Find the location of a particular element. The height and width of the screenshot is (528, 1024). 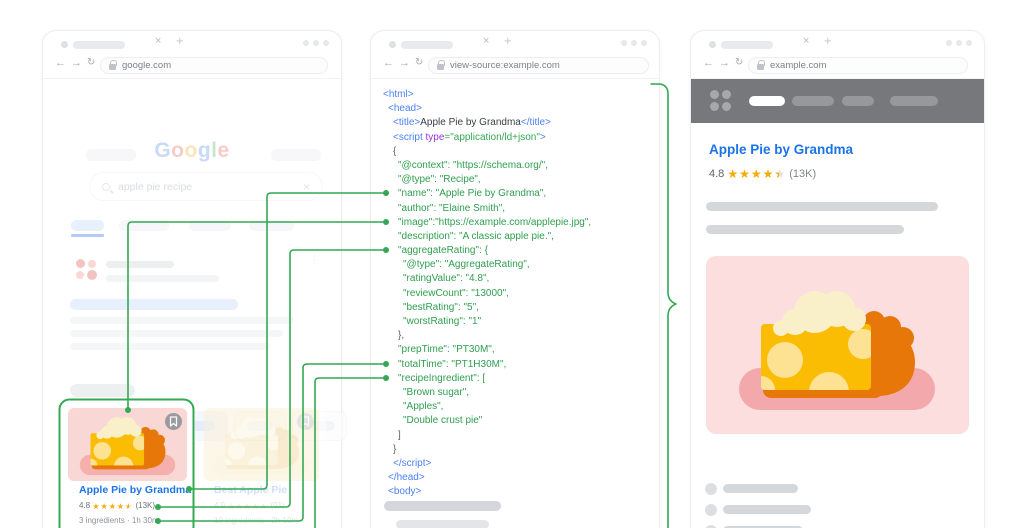

recipe-card-title: Best Apple Pie is located at coordinates (250, 490).